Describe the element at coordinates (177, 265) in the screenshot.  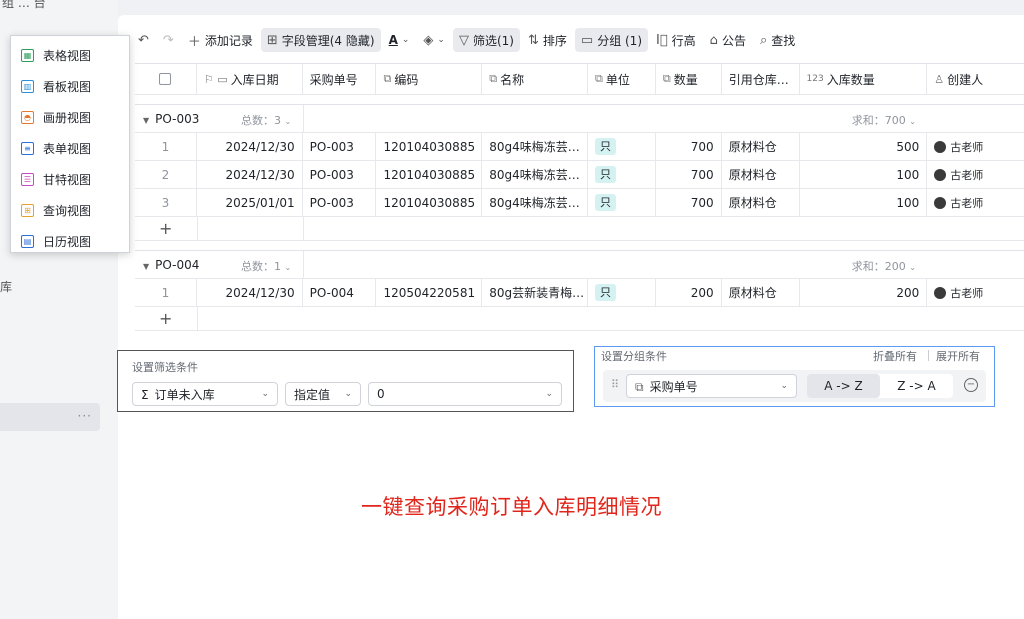
I see `group-name: PO-004` at that location.